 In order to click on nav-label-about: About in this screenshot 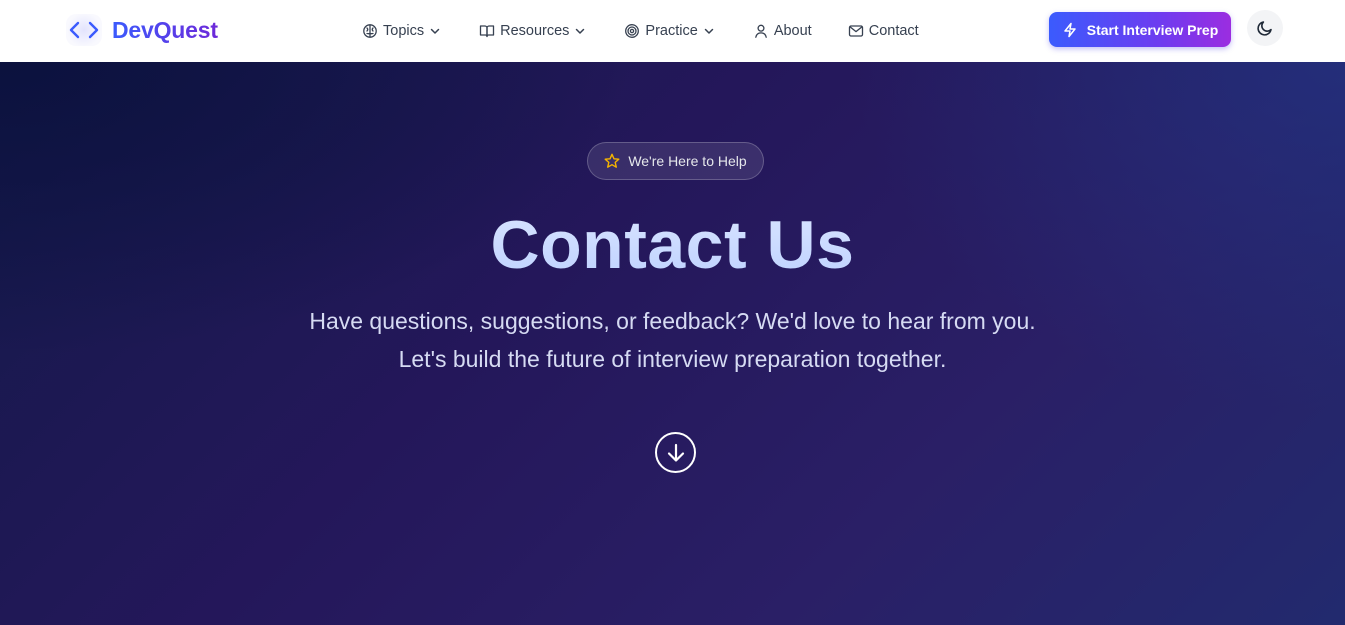, I will do `click(792, 31)`.